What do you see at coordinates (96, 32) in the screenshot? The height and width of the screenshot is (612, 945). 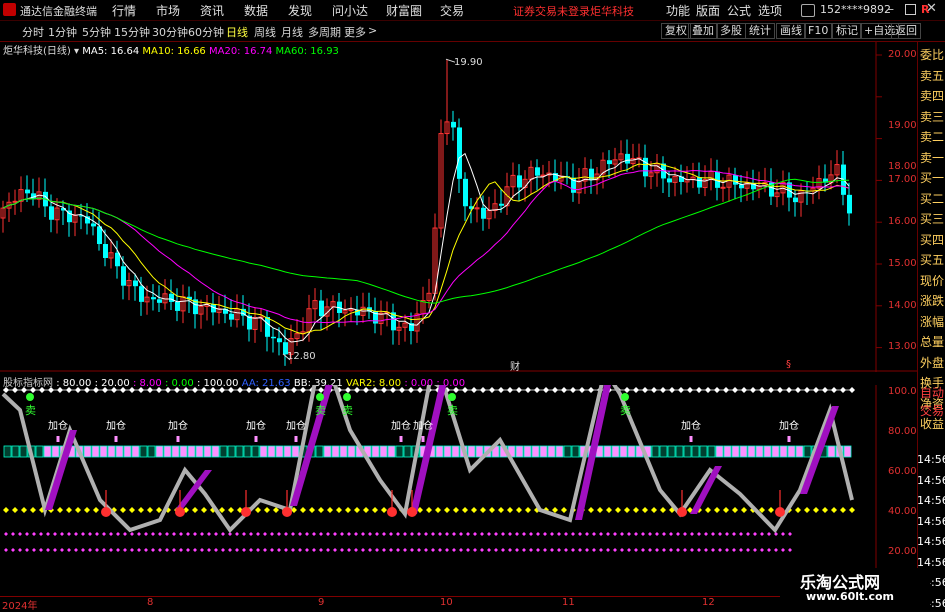 I see `tab-5min: 5分钟` at bounding box center [96, 32].